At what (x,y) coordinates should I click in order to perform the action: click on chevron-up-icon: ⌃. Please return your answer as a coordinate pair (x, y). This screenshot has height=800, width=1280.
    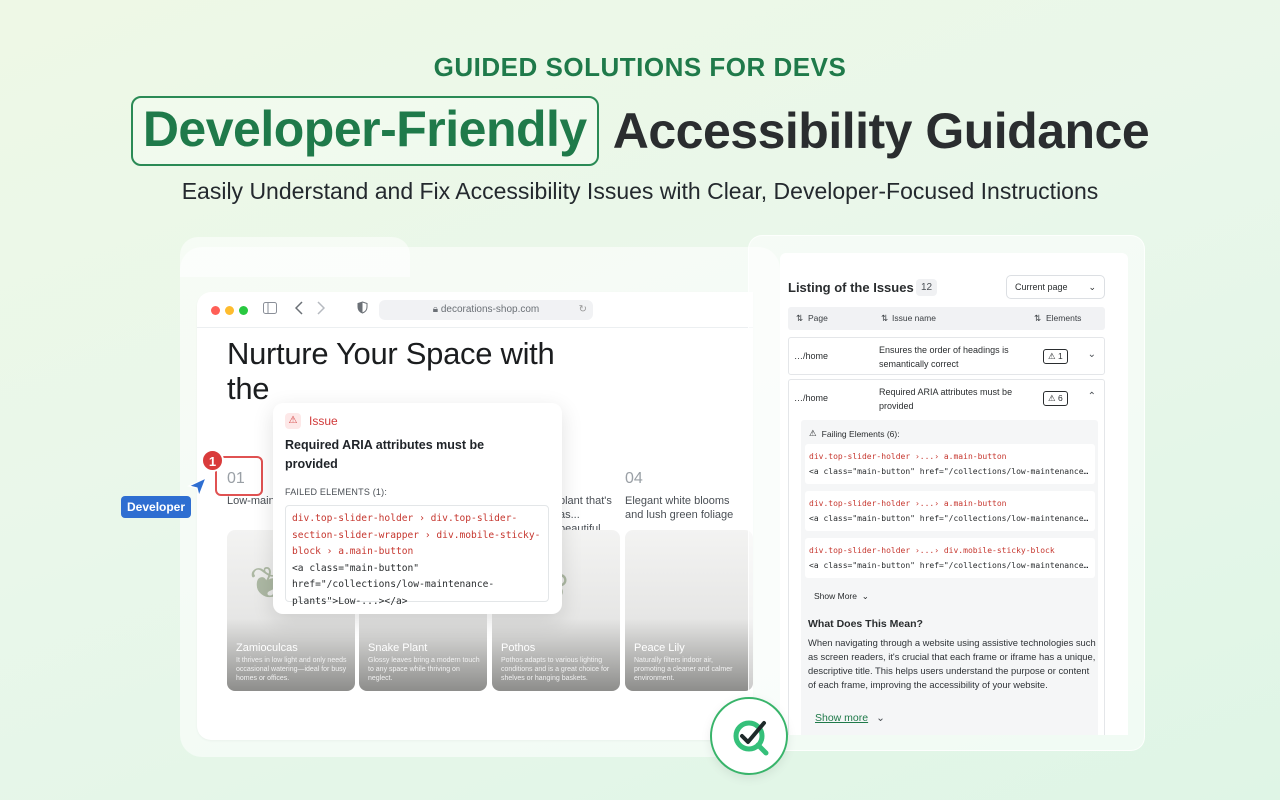
    Looking at the image, I should click on (1092, 396).